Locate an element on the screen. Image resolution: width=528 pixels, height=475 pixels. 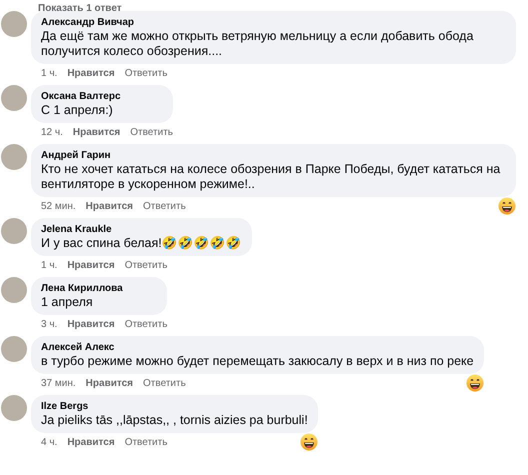
author-name: Оксана Валтерс is located at coordinates (102, 96).